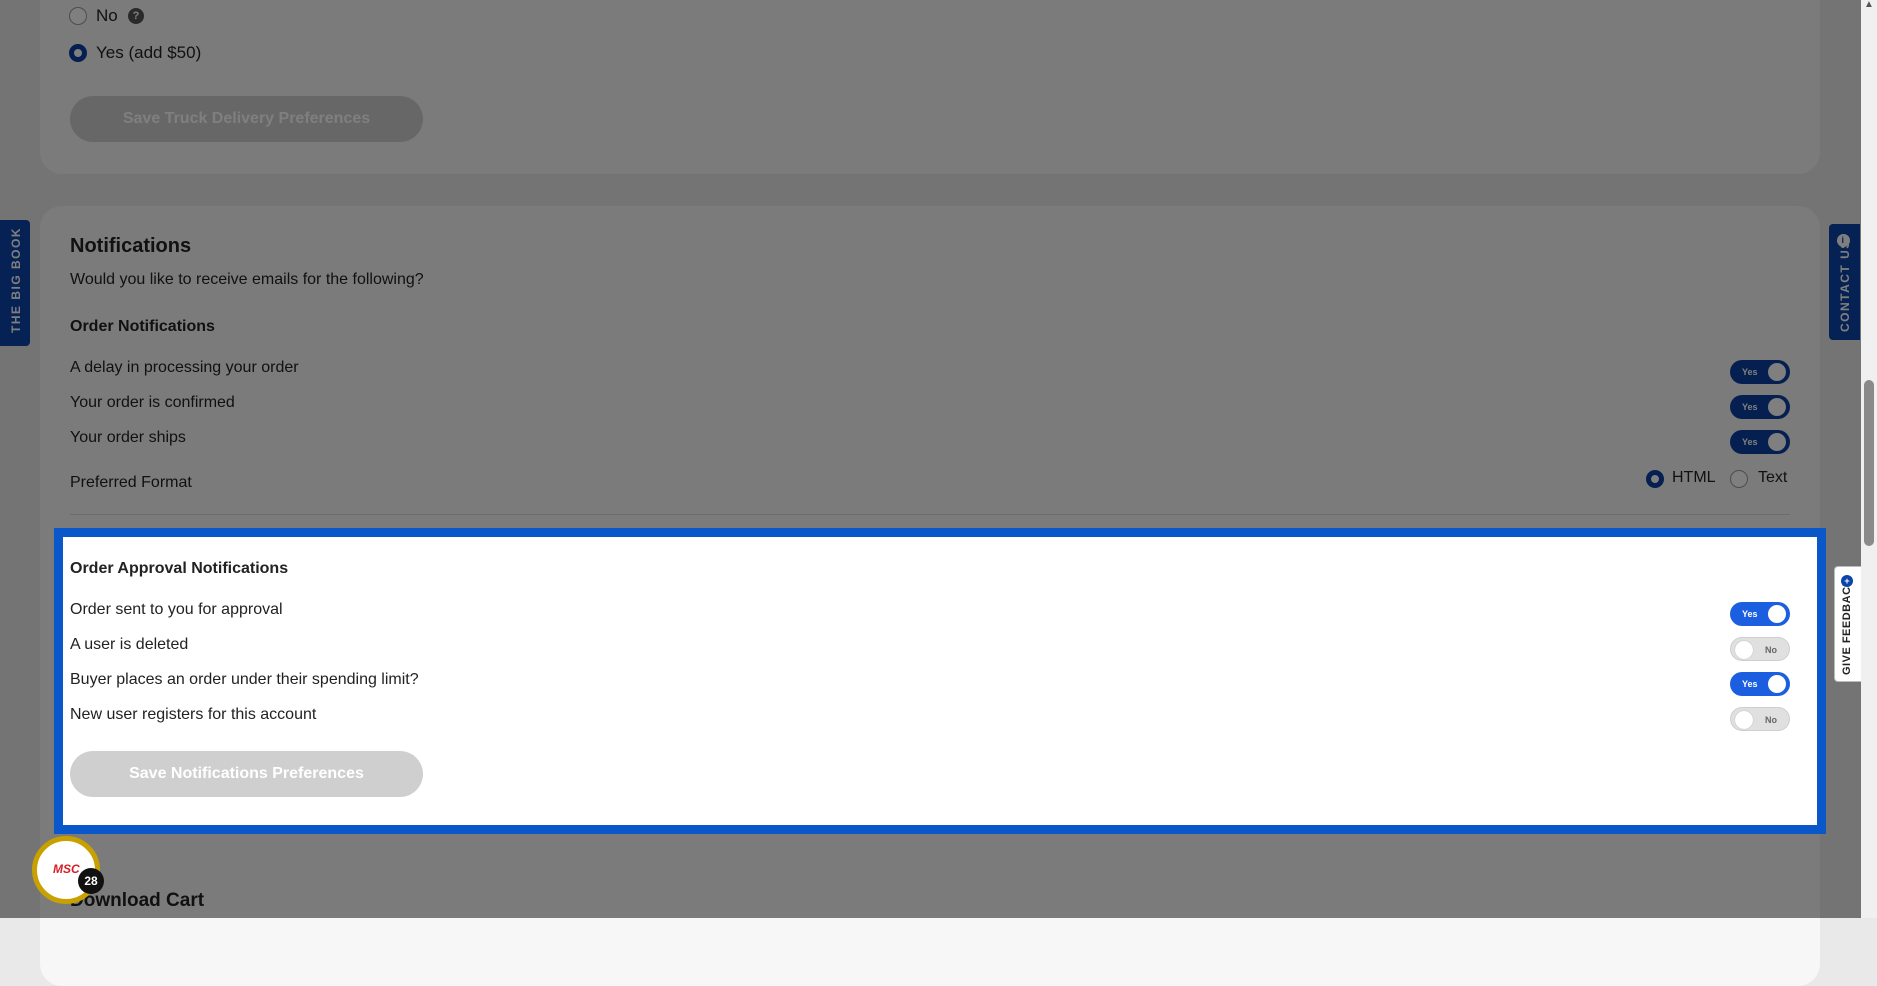 The width and height of the screenshot is (1877, 986). Describe the element at coordinates (1655, 479) in the screenshot. I see `format-html-radio` at that location.